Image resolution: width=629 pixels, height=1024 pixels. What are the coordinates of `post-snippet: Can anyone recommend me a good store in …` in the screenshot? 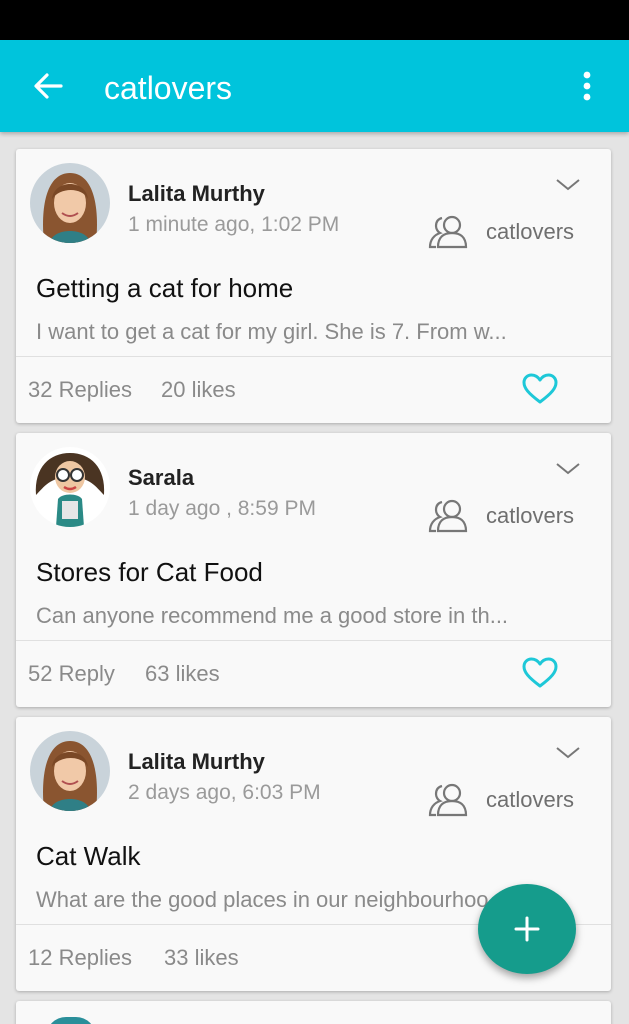 It's located at (272, 615).